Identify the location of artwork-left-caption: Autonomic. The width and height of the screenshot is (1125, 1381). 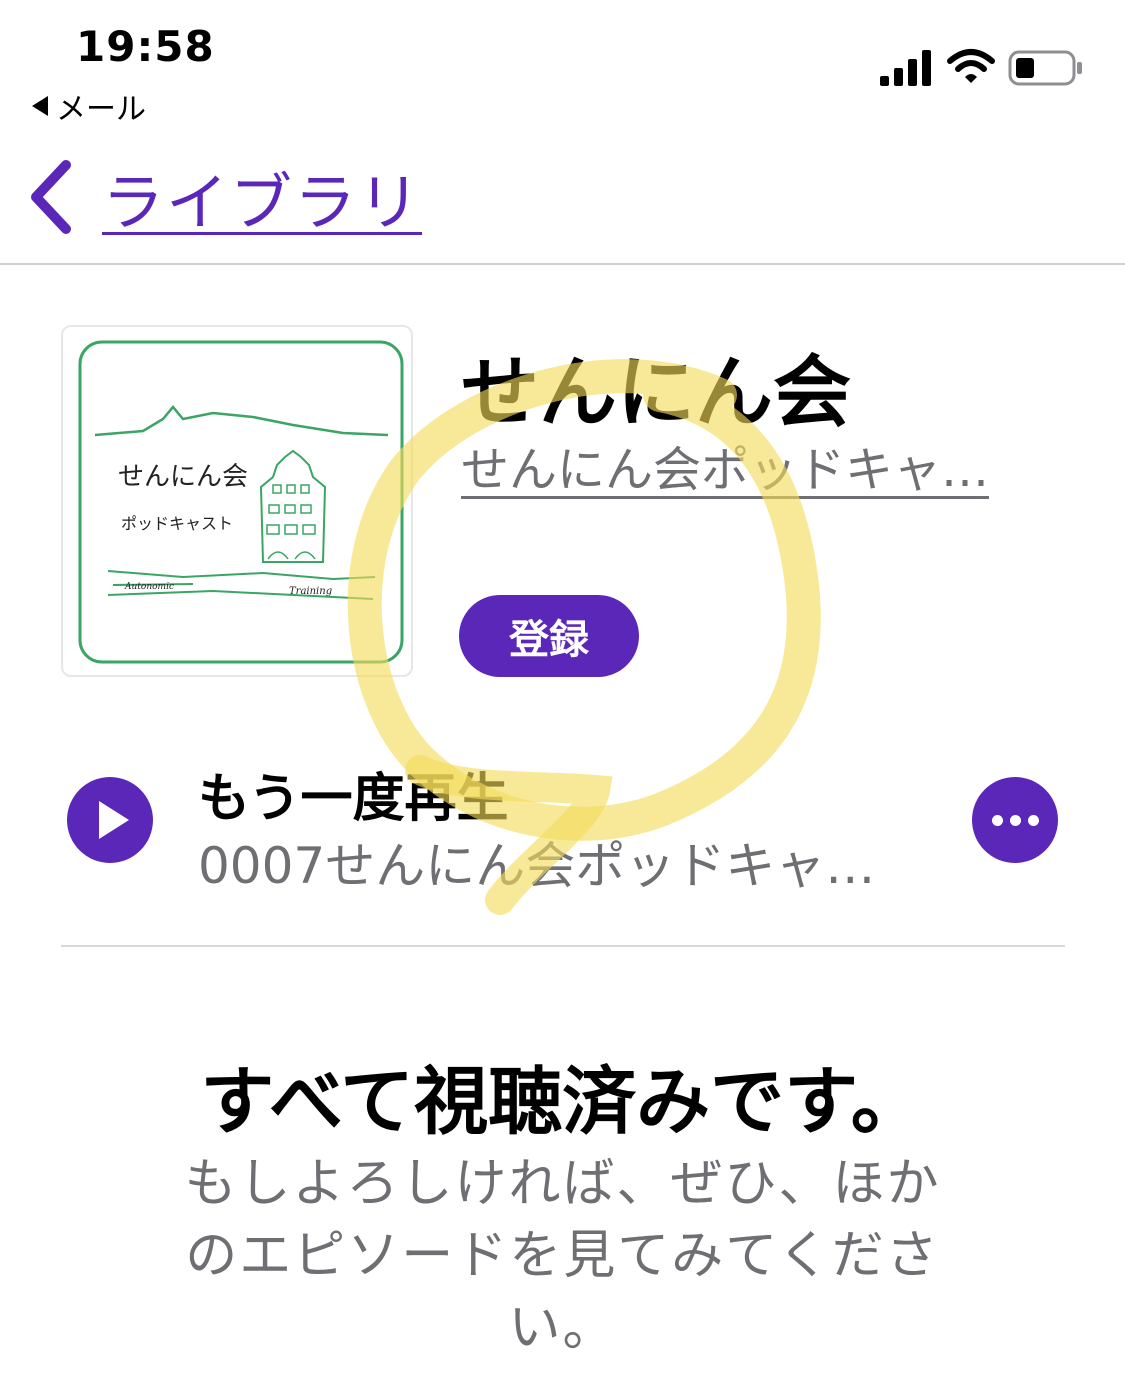
(149, 587).